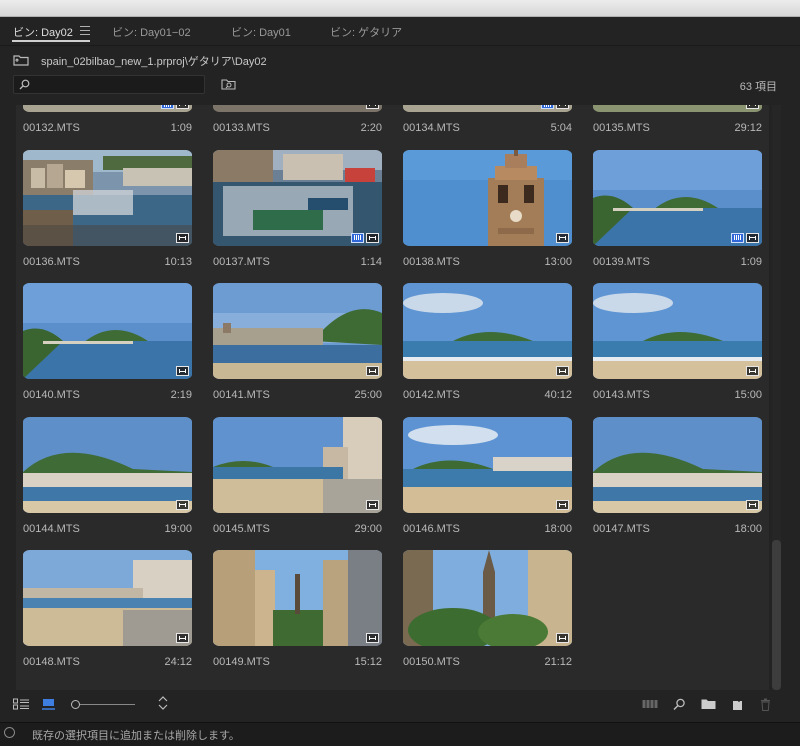 This screenshot has width=800, height=746. What do you see at coordinates (163, 703) in the screenshot?
I see `sort-icon` at bounding box center [163, 703].